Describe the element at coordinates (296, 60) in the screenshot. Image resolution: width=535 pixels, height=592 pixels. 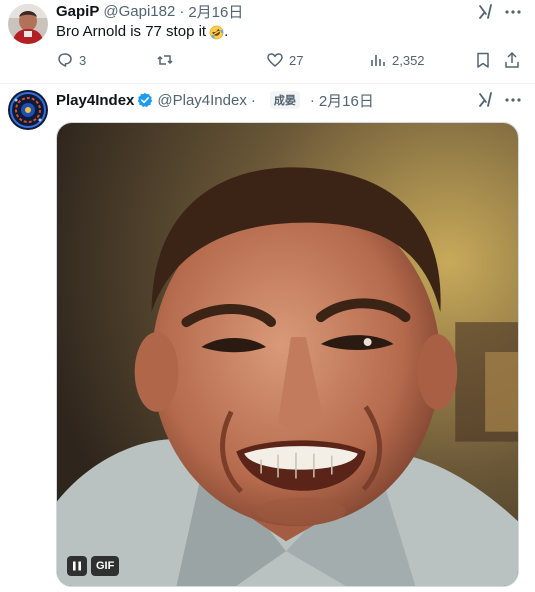
I see `like-count: 27` at that location.